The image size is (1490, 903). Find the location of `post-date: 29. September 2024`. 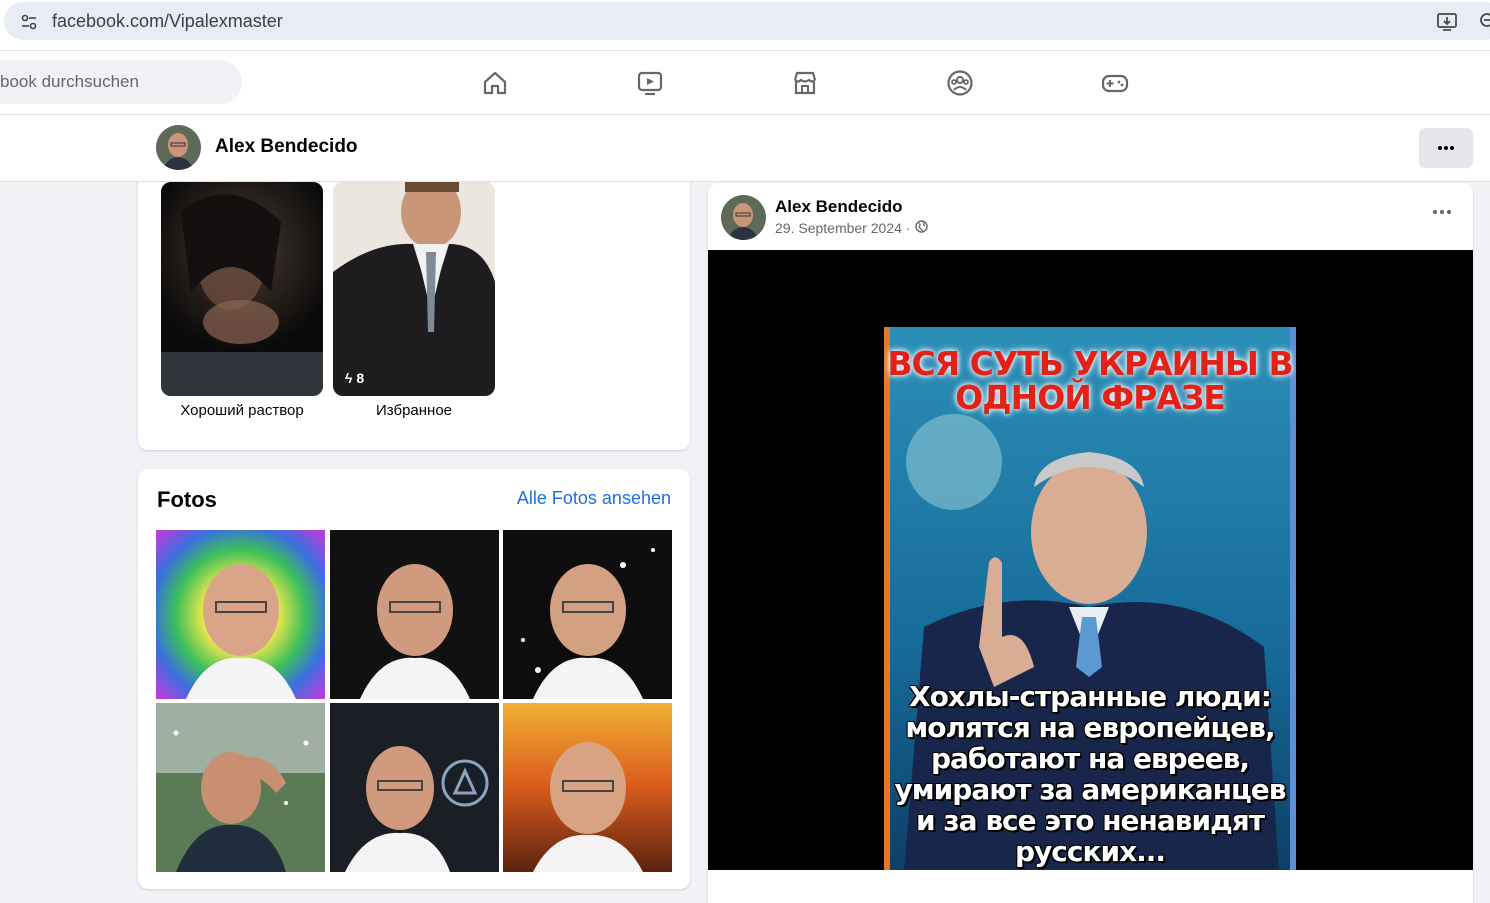

post-date: 29. September 2024 is located at coordinates (838, 228).